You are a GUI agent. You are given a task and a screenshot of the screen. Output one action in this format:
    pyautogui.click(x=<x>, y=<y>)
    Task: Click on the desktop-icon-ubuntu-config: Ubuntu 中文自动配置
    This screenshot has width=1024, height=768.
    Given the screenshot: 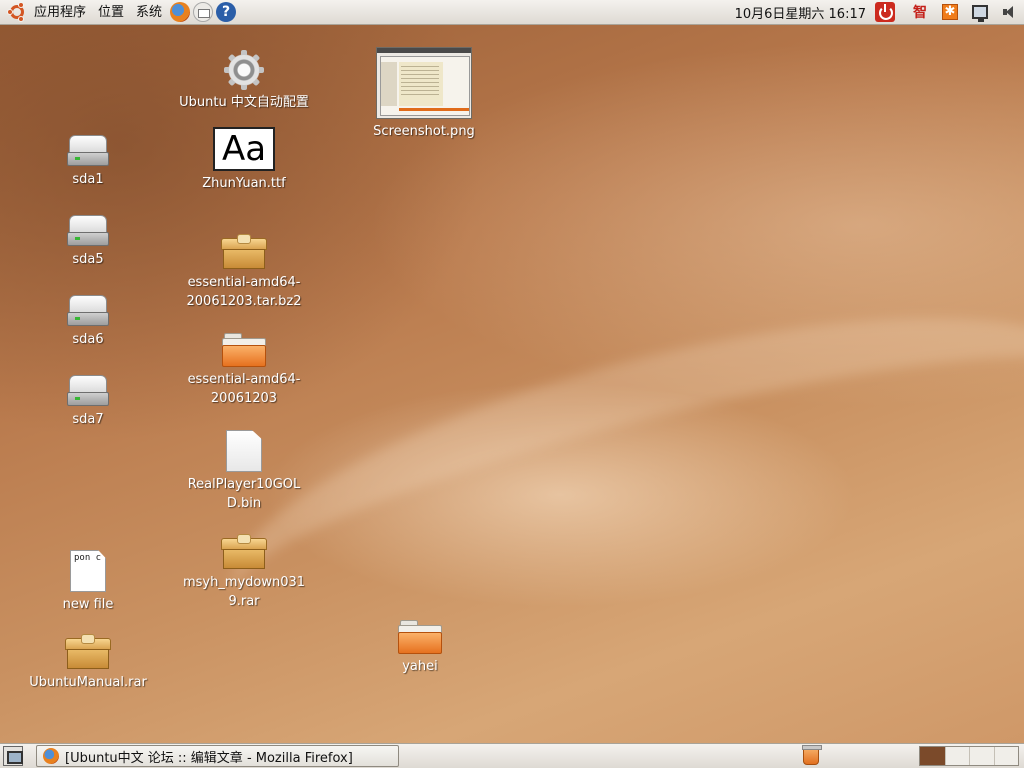 What is the action you would take?
    pyautogui.click(x=244, y=81)
    